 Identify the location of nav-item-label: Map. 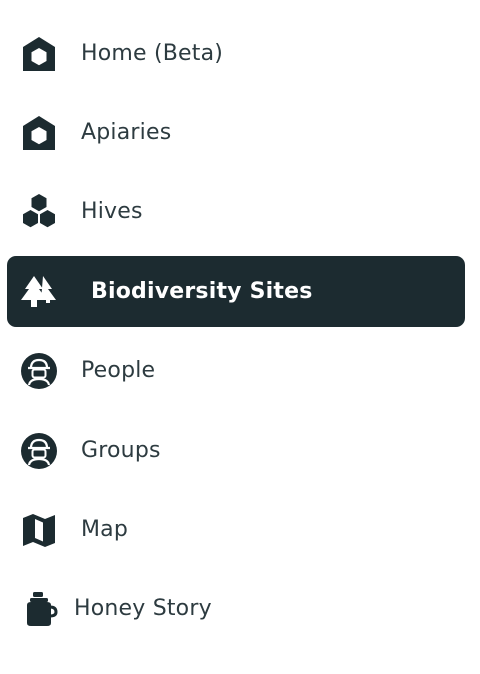
(105, 529).